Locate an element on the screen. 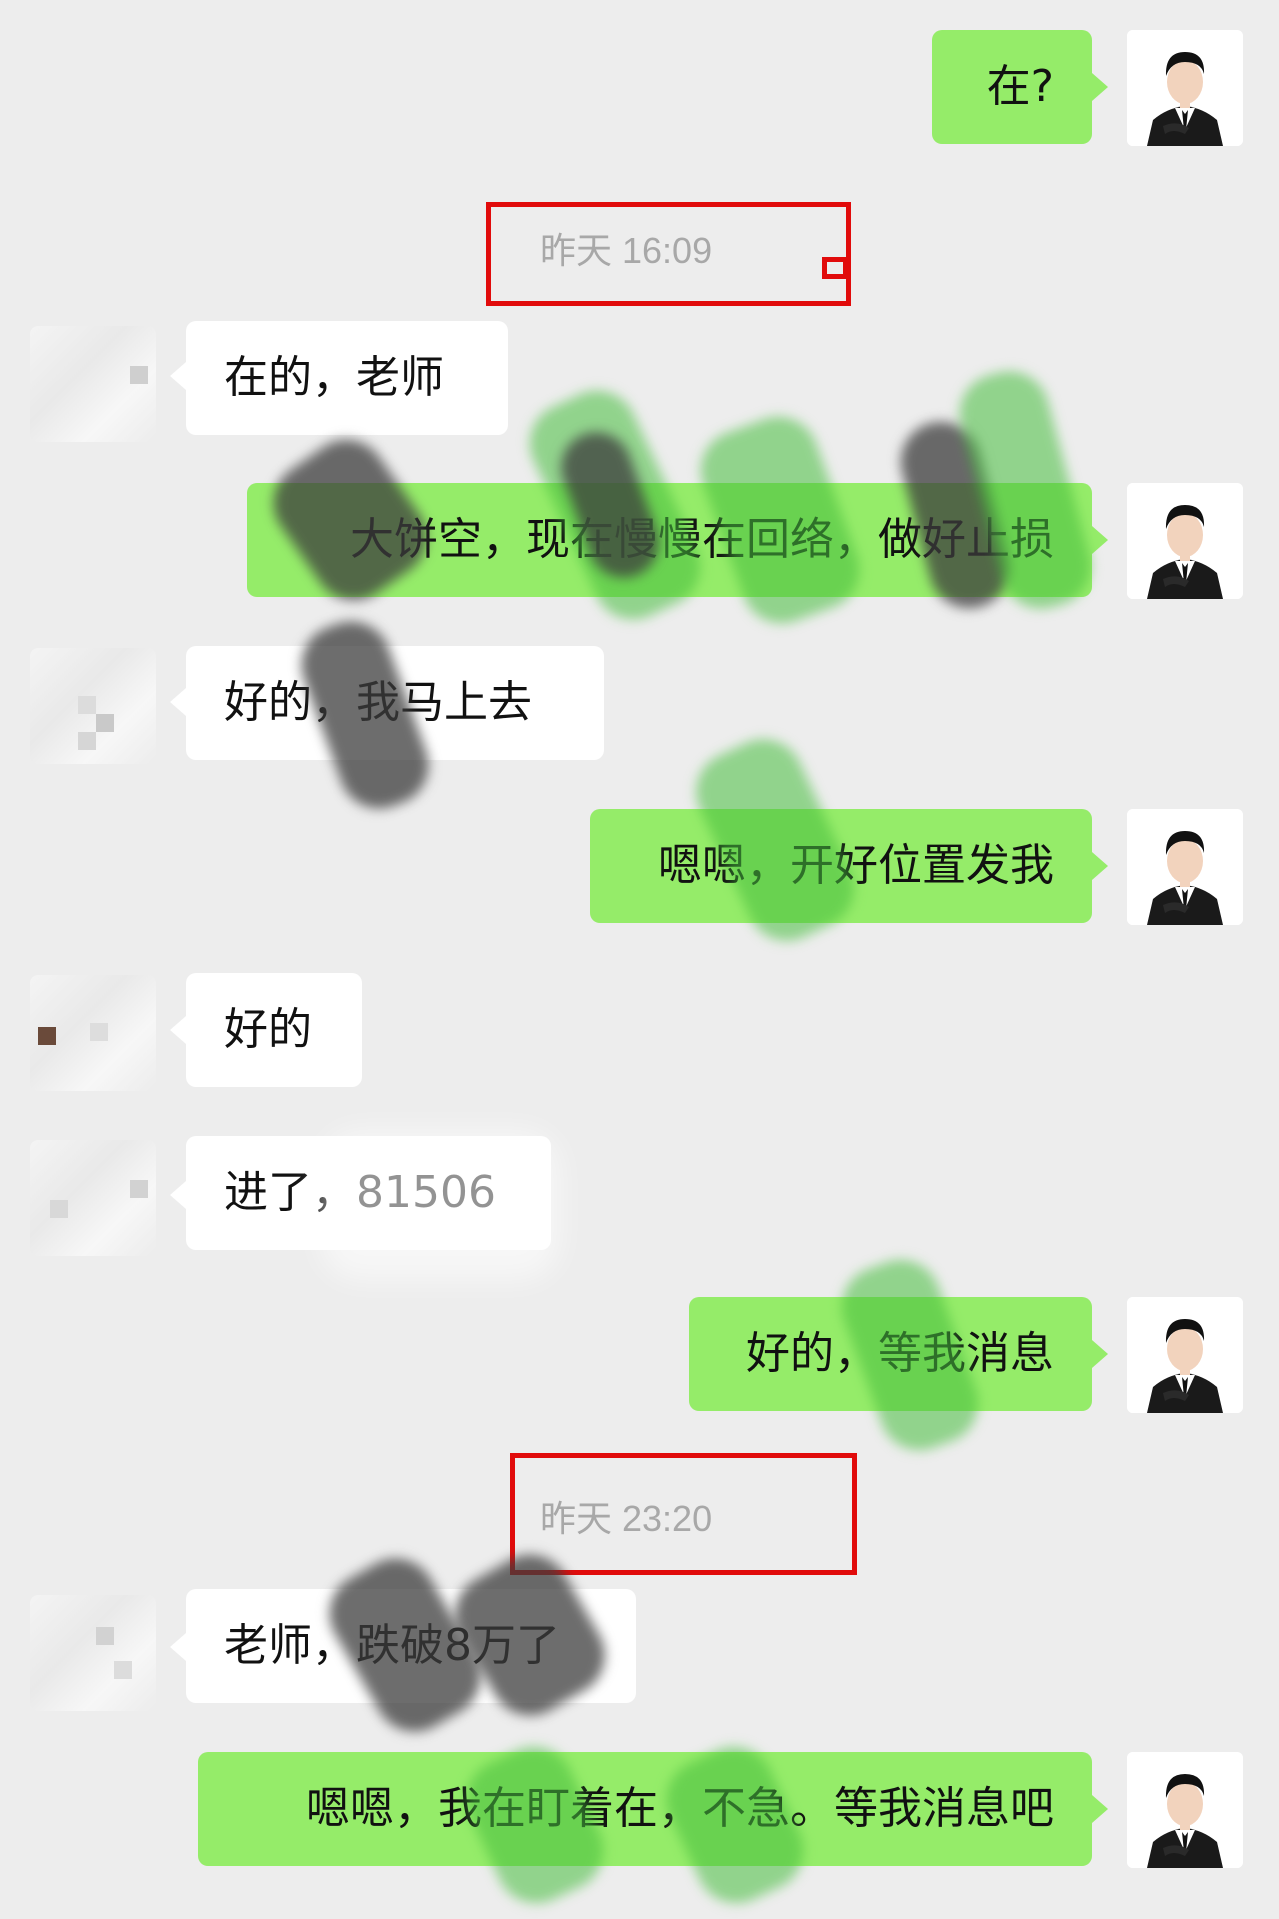  message-bubble-other: 在的，老师 is located at coordinates (347, 378).